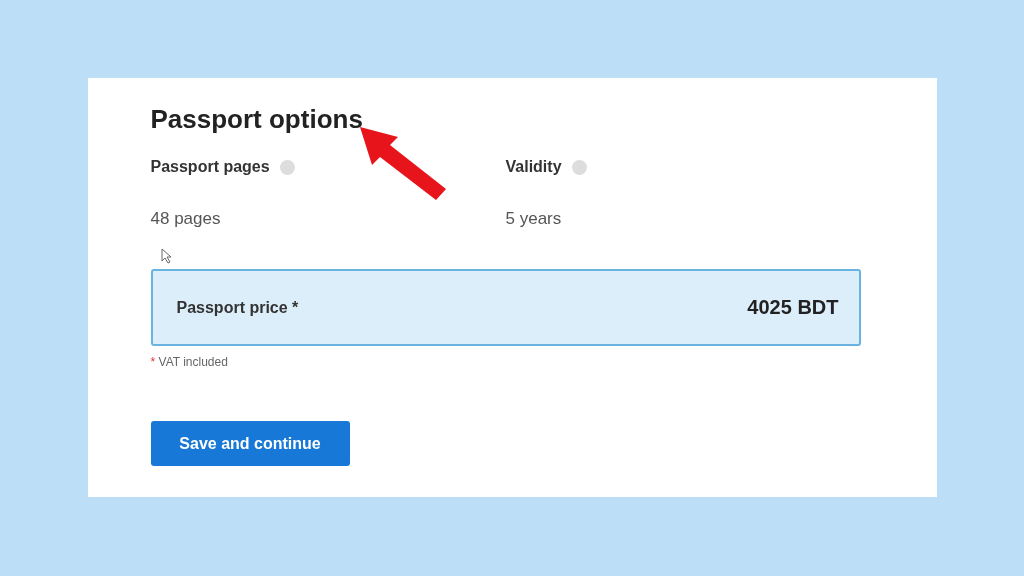  What do you see at coordinates (166, 256) in the screenshot?
I see `cursor-icon` at bounding box center [166, 256].